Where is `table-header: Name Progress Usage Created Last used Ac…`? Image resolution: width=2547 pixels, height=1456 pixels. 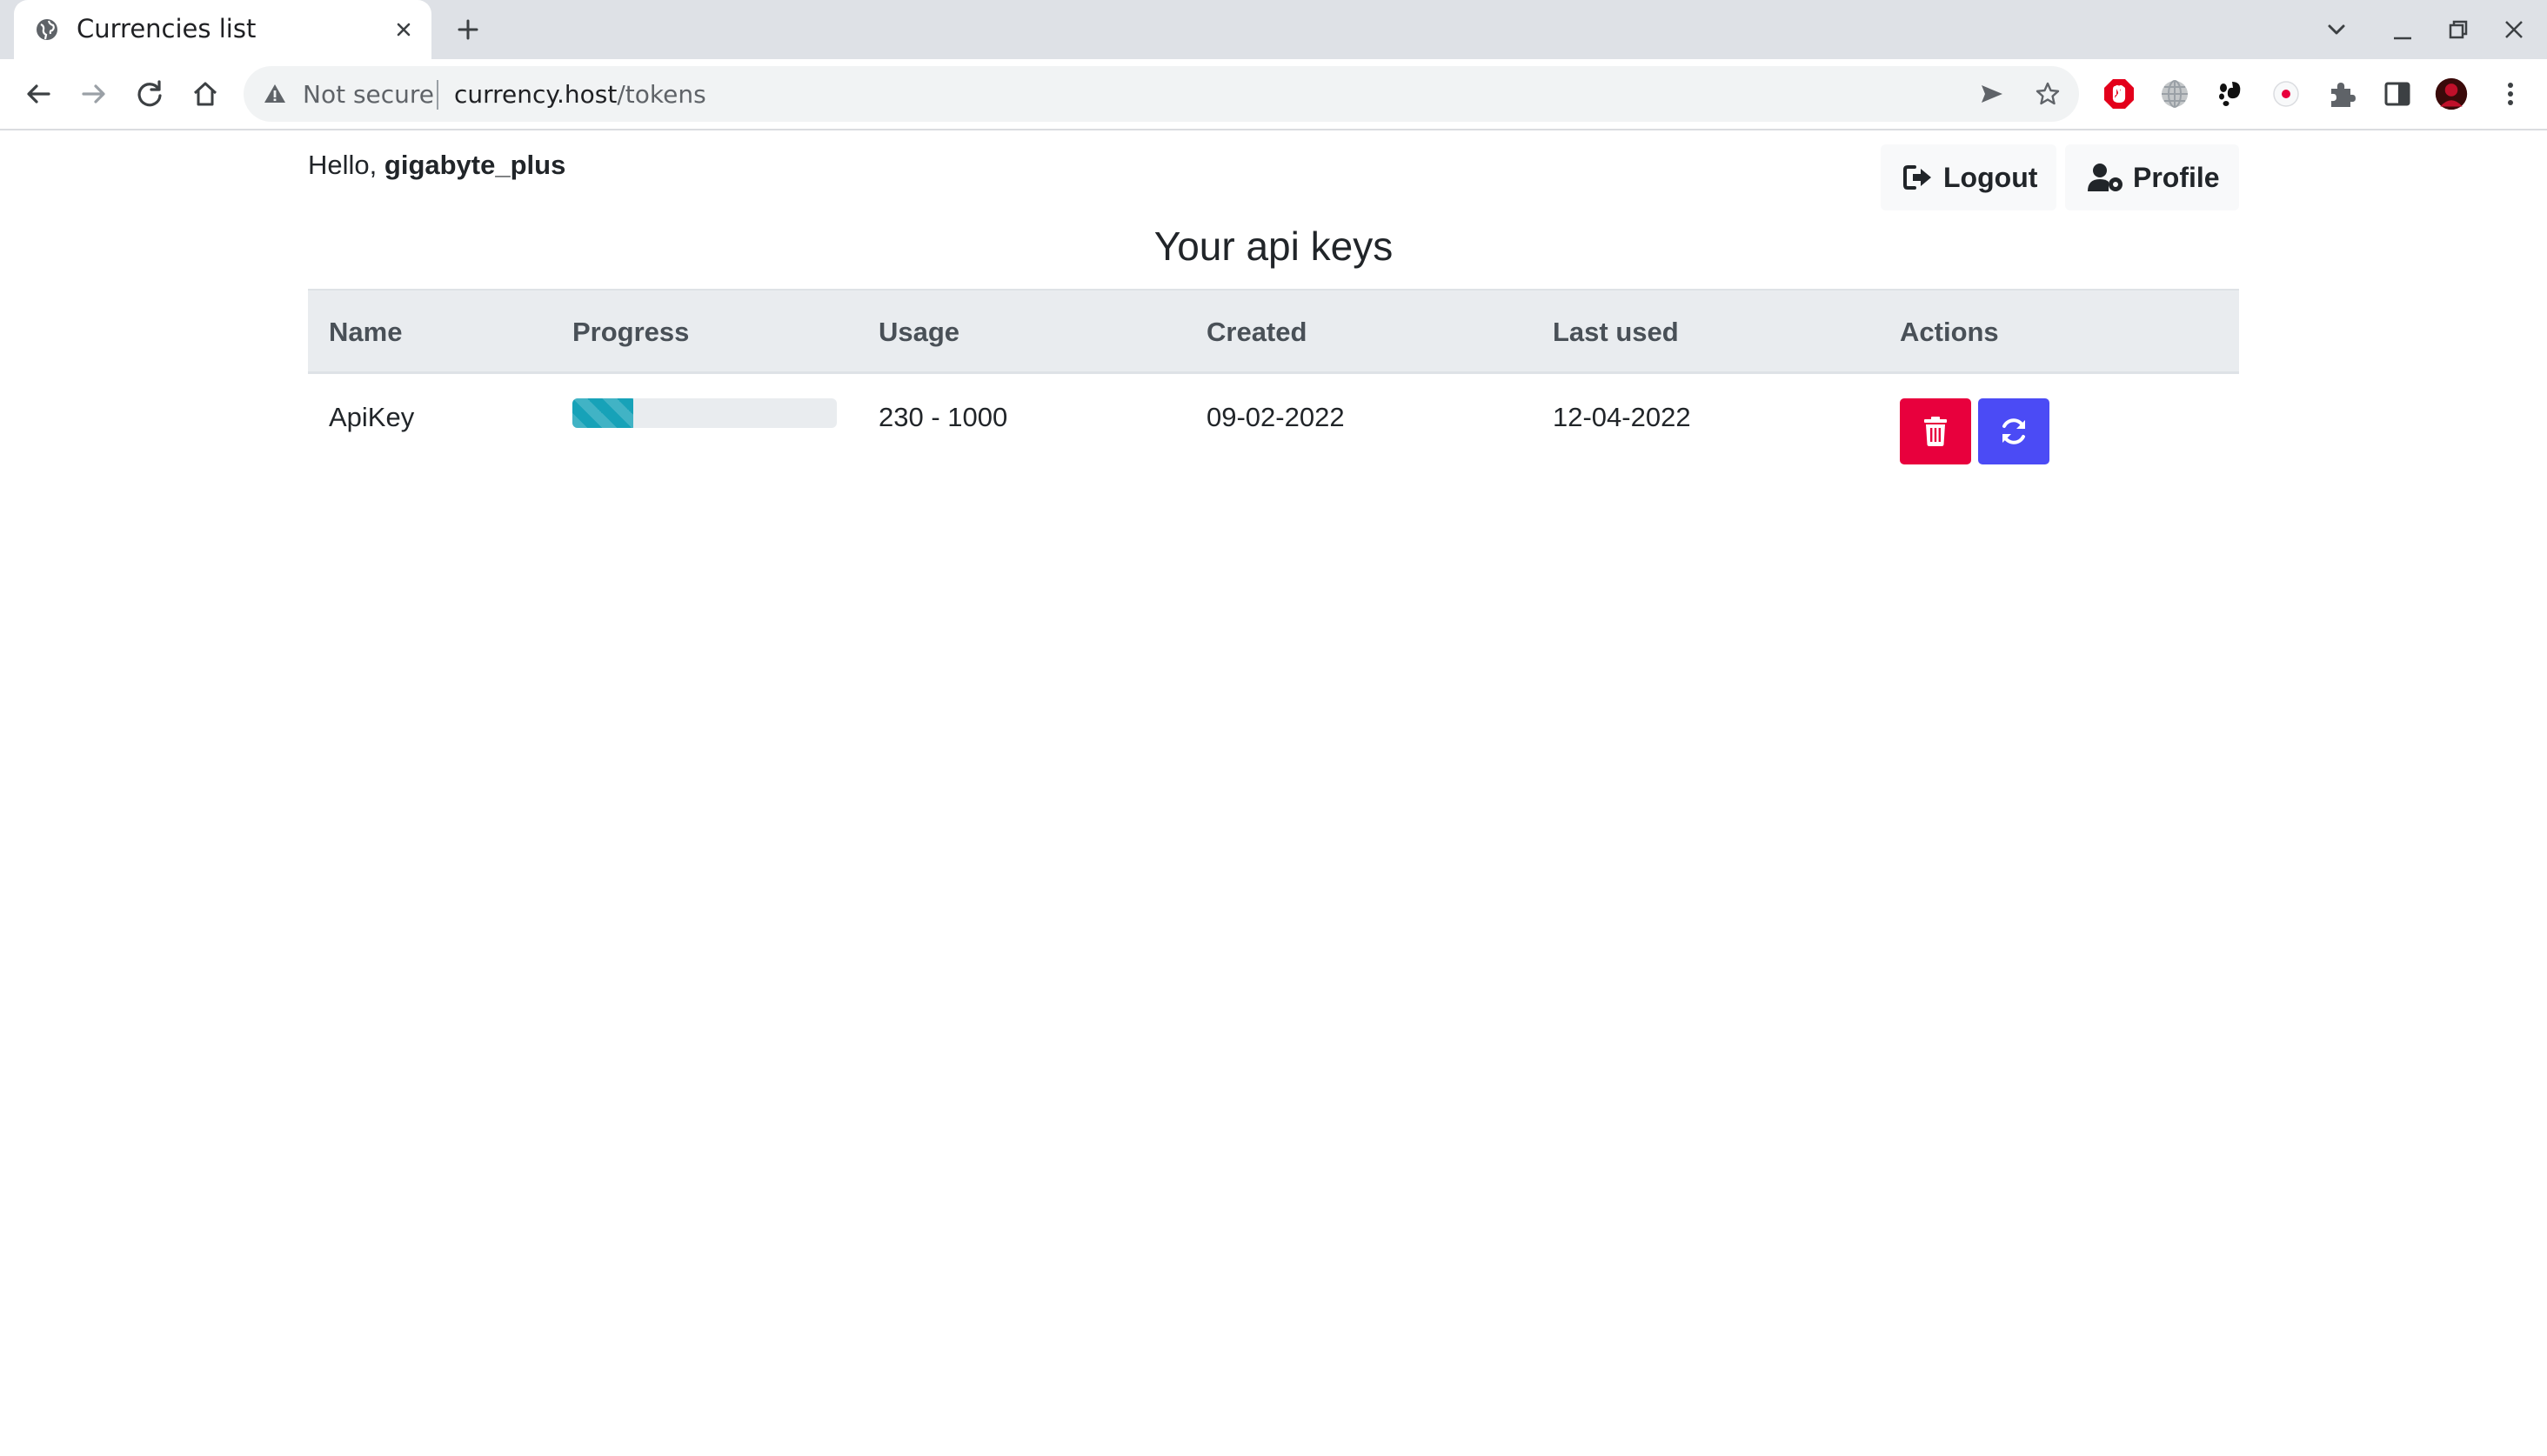 table-header: Name Progress Usage Created Last used Ac… is located at coordinates (1273, 331).